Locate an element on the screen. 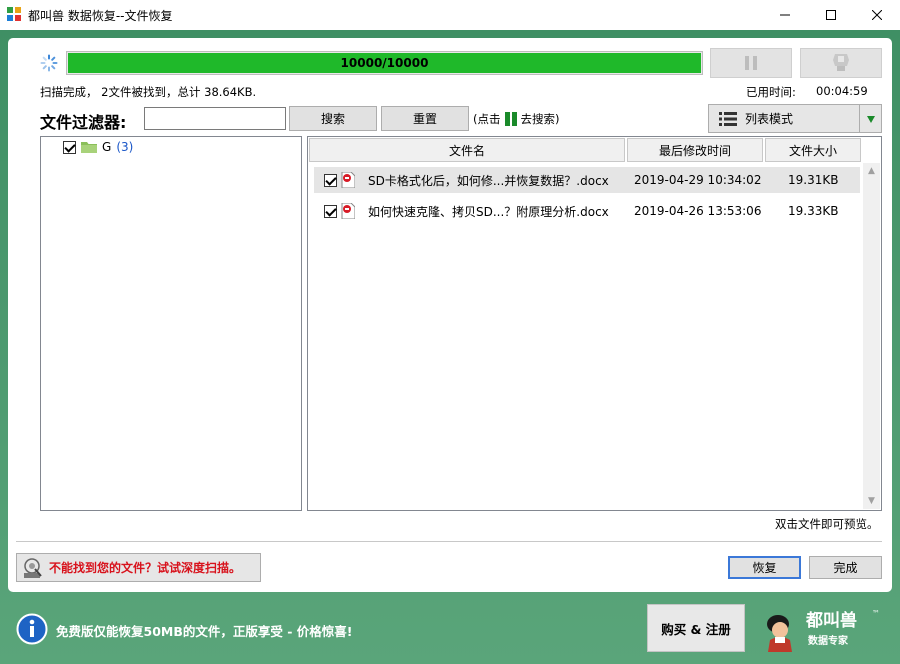 The height and width of the screenshot is (664, 900). view-mode-select: 列表模式 is located at coordinates (795, 118).